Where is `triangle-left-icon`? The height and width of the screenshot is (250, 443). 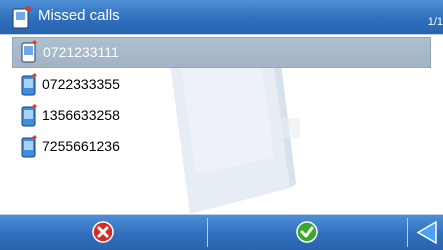 triangle-left-icon is located at coordinates (426, 232).